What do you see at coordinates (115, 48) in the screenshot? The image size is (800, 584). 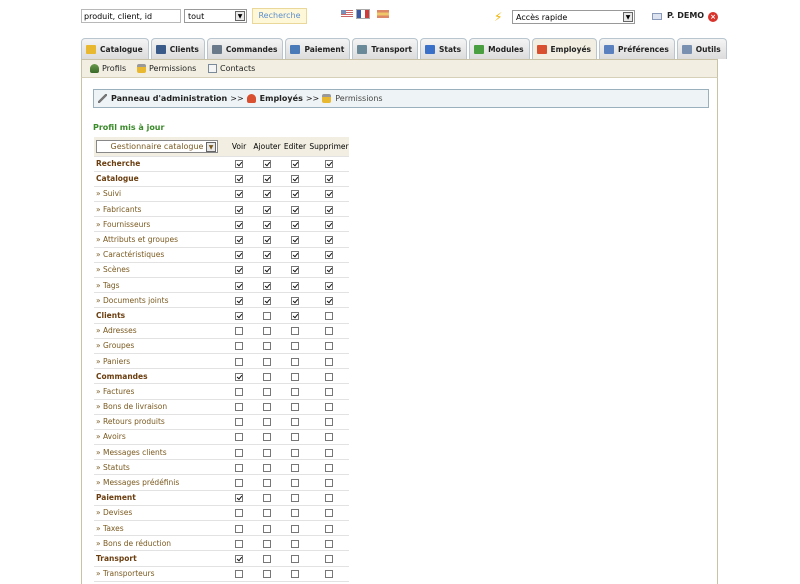 I see `tab-catalogue: Catalogue` at bounding box center [115, 48].